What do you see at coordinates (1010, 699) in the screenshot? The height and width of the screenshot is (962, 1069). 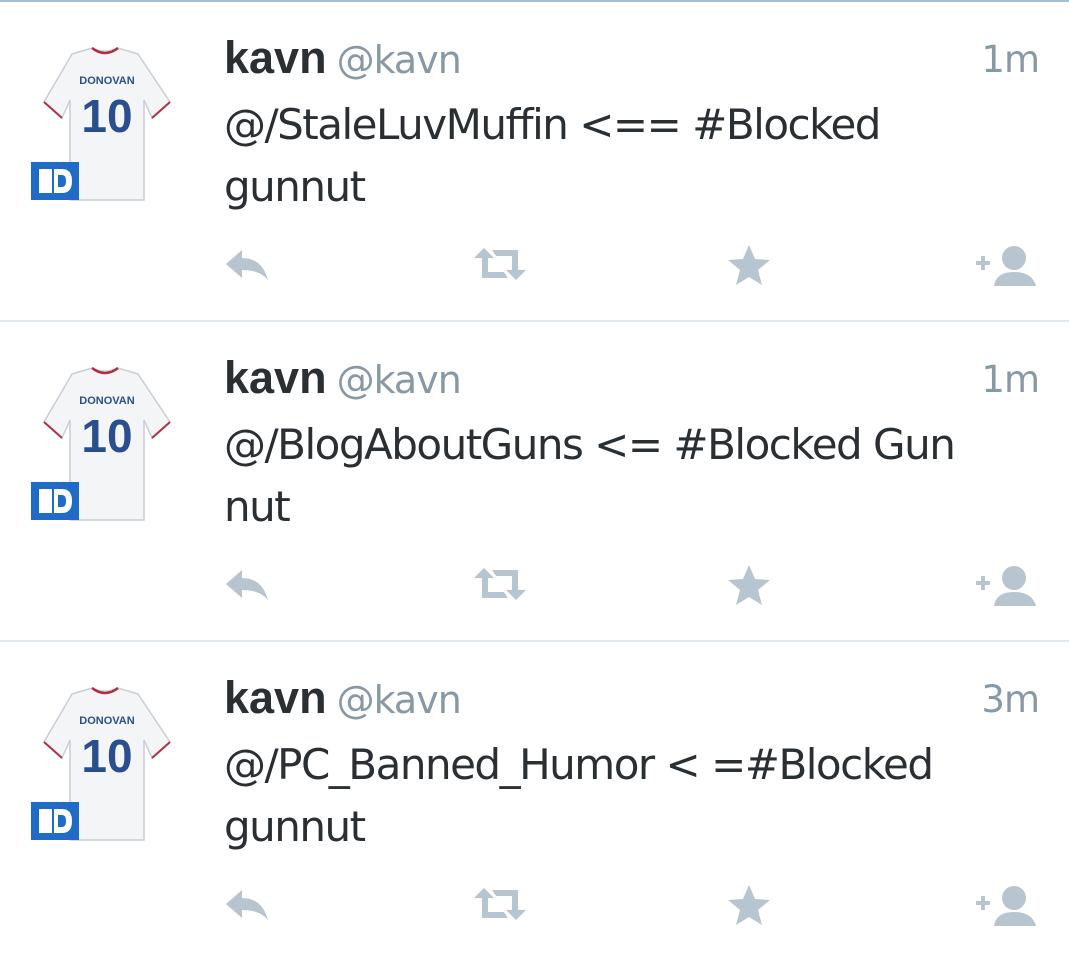 I see `timestamp: 3m` at bounding box center [1010, 699].